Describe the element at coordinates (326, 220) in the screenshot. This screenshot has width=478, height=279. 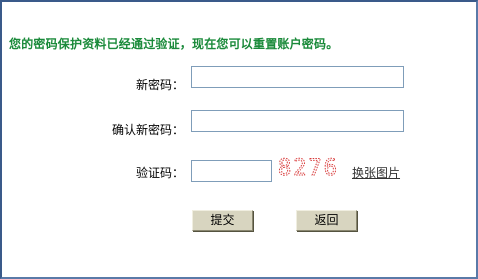
I see `back-button: 返回` at that location.